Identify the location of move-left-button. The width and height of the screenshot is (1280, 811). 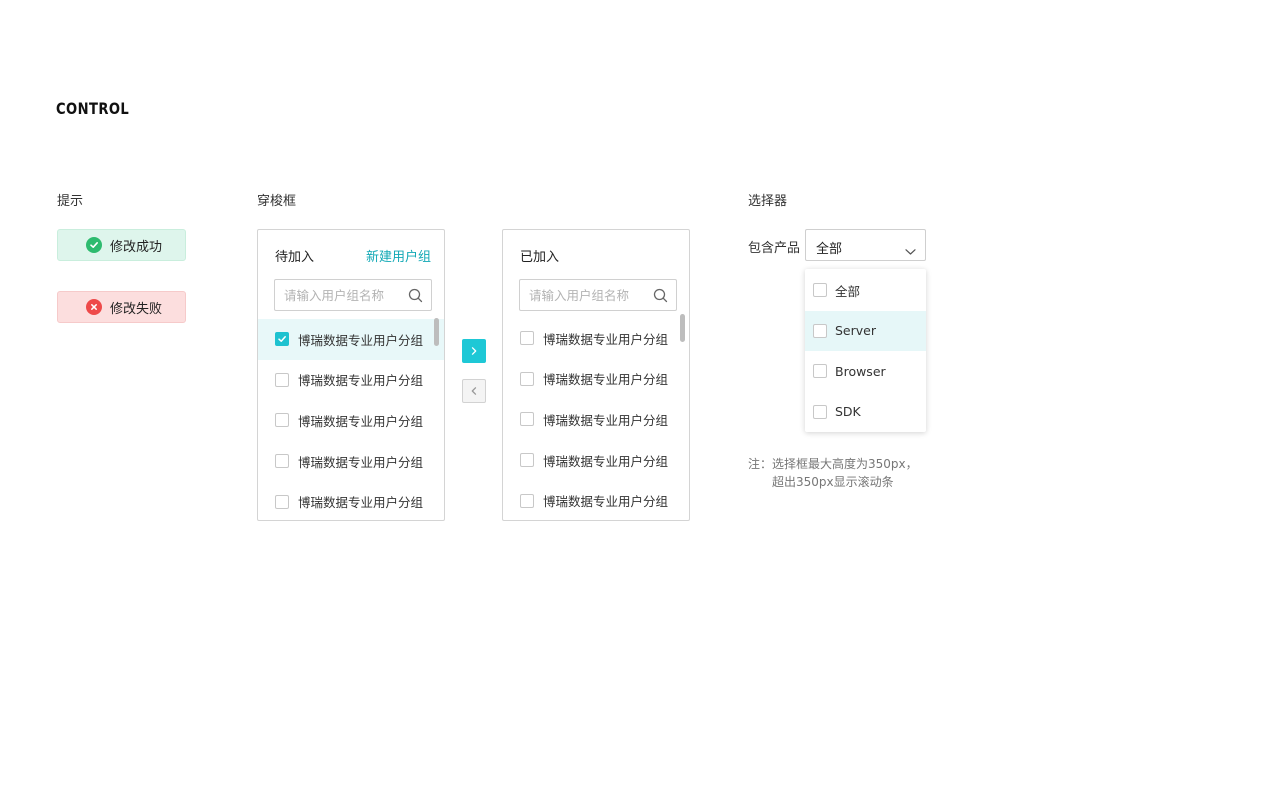
(474, 391).